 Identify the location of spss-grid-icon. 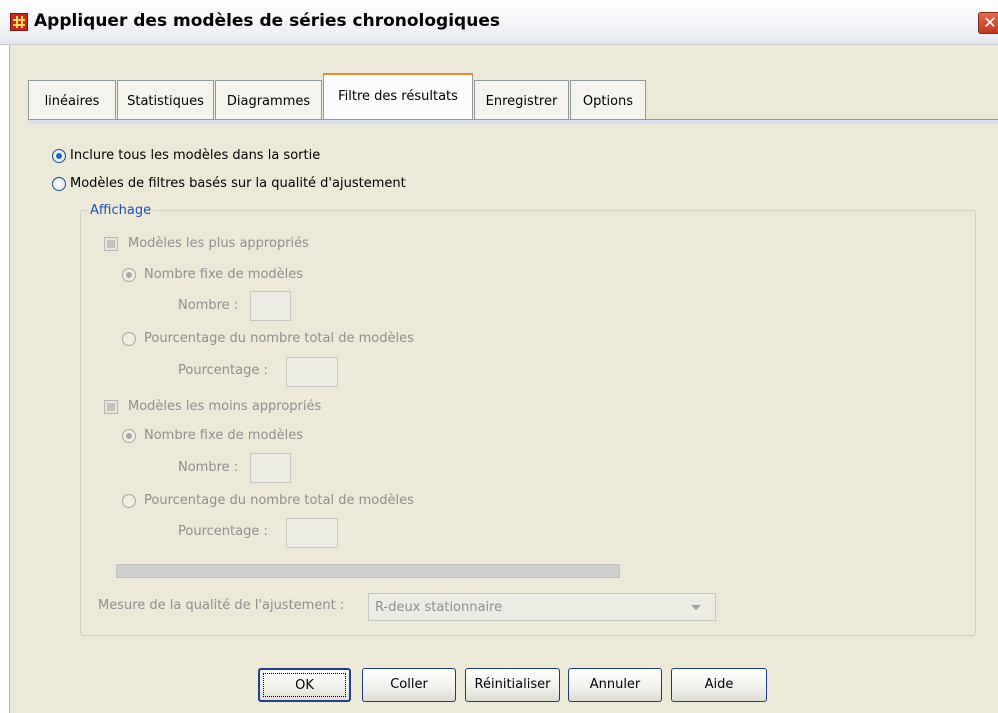
(19, 22).